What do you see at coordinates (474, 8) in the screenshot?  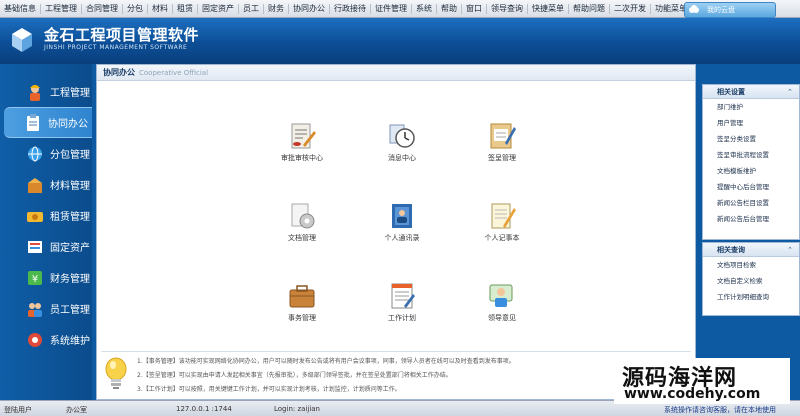 I see `menu-item: 窗口` at bounding box center [474, 8].